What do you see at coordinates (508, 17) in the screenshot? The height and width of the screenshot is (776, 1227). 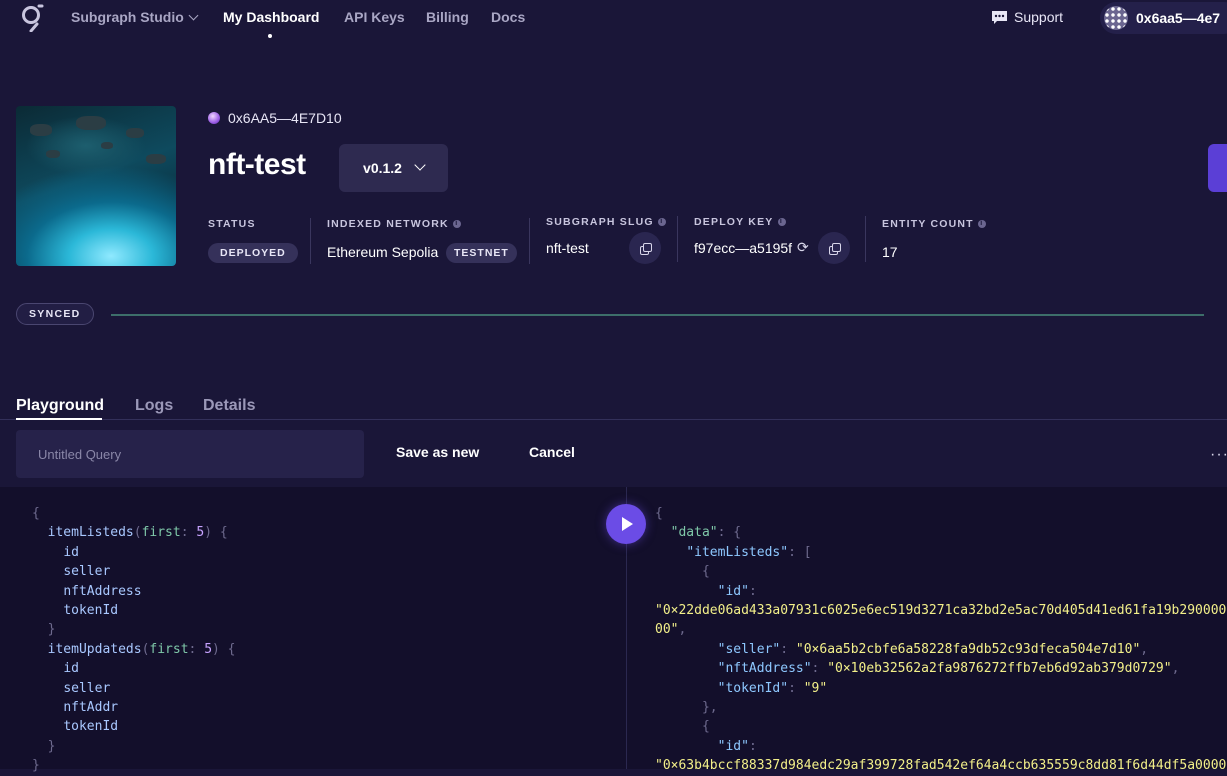 I see `nav-docs: Docs` at bounding box center [508, 17].